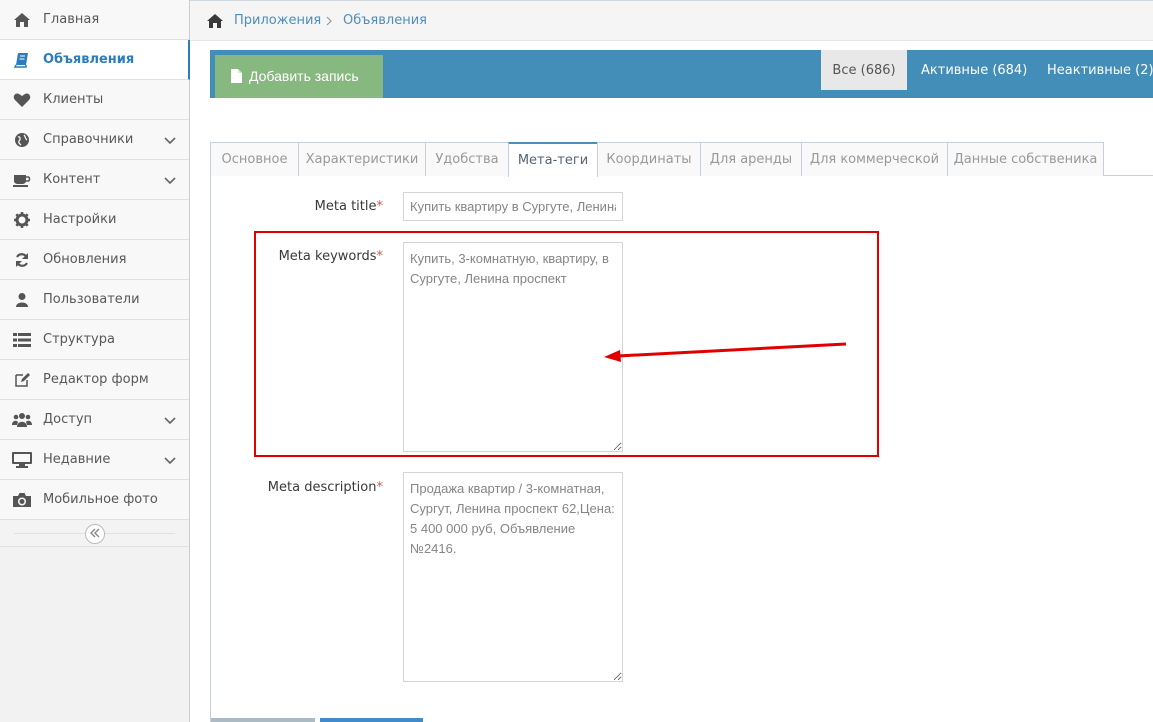 The height and width of the screenshot is (722, 1153). Describe the element at coordinates (649, 159) in the screenshot. I see `tab-coordinates: Координаты` at that location.